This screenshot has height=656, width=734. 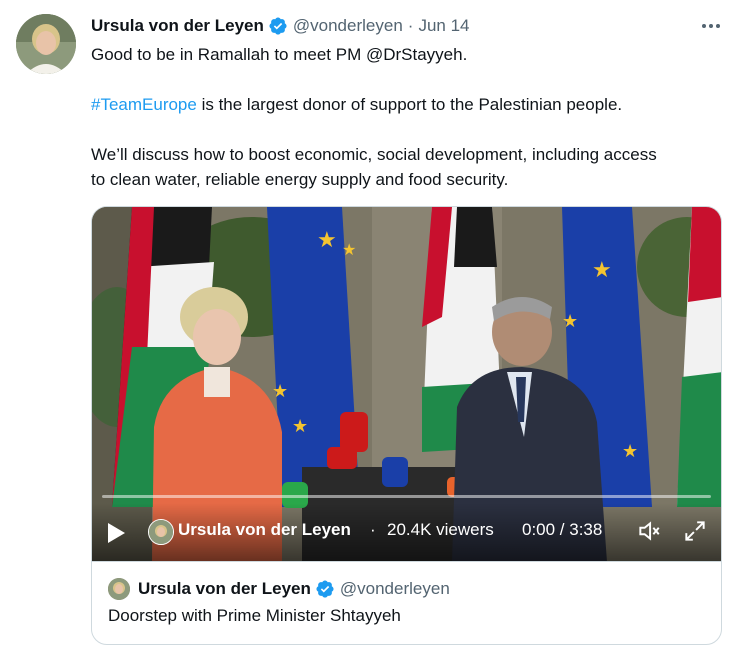 What do you see at coordinates (695, 531) in the screenshot?
I see `fullscreen-icon` at bounding box center [695, 531].